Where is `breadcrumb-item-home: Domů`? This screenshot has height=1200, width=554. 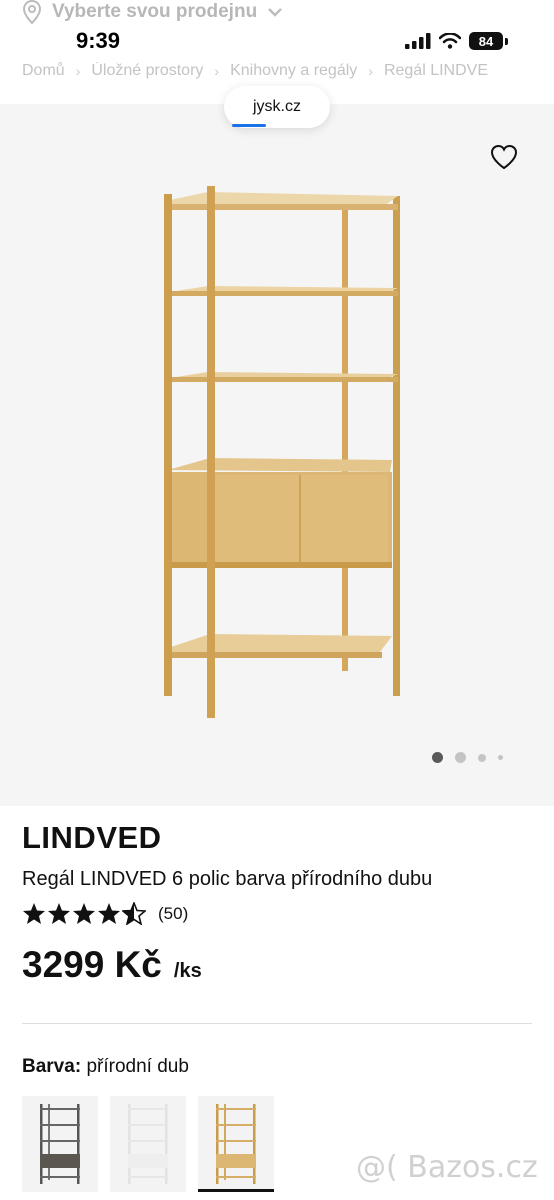 breadcrumb-item-home: Domů is located at coordinates (43, 71).